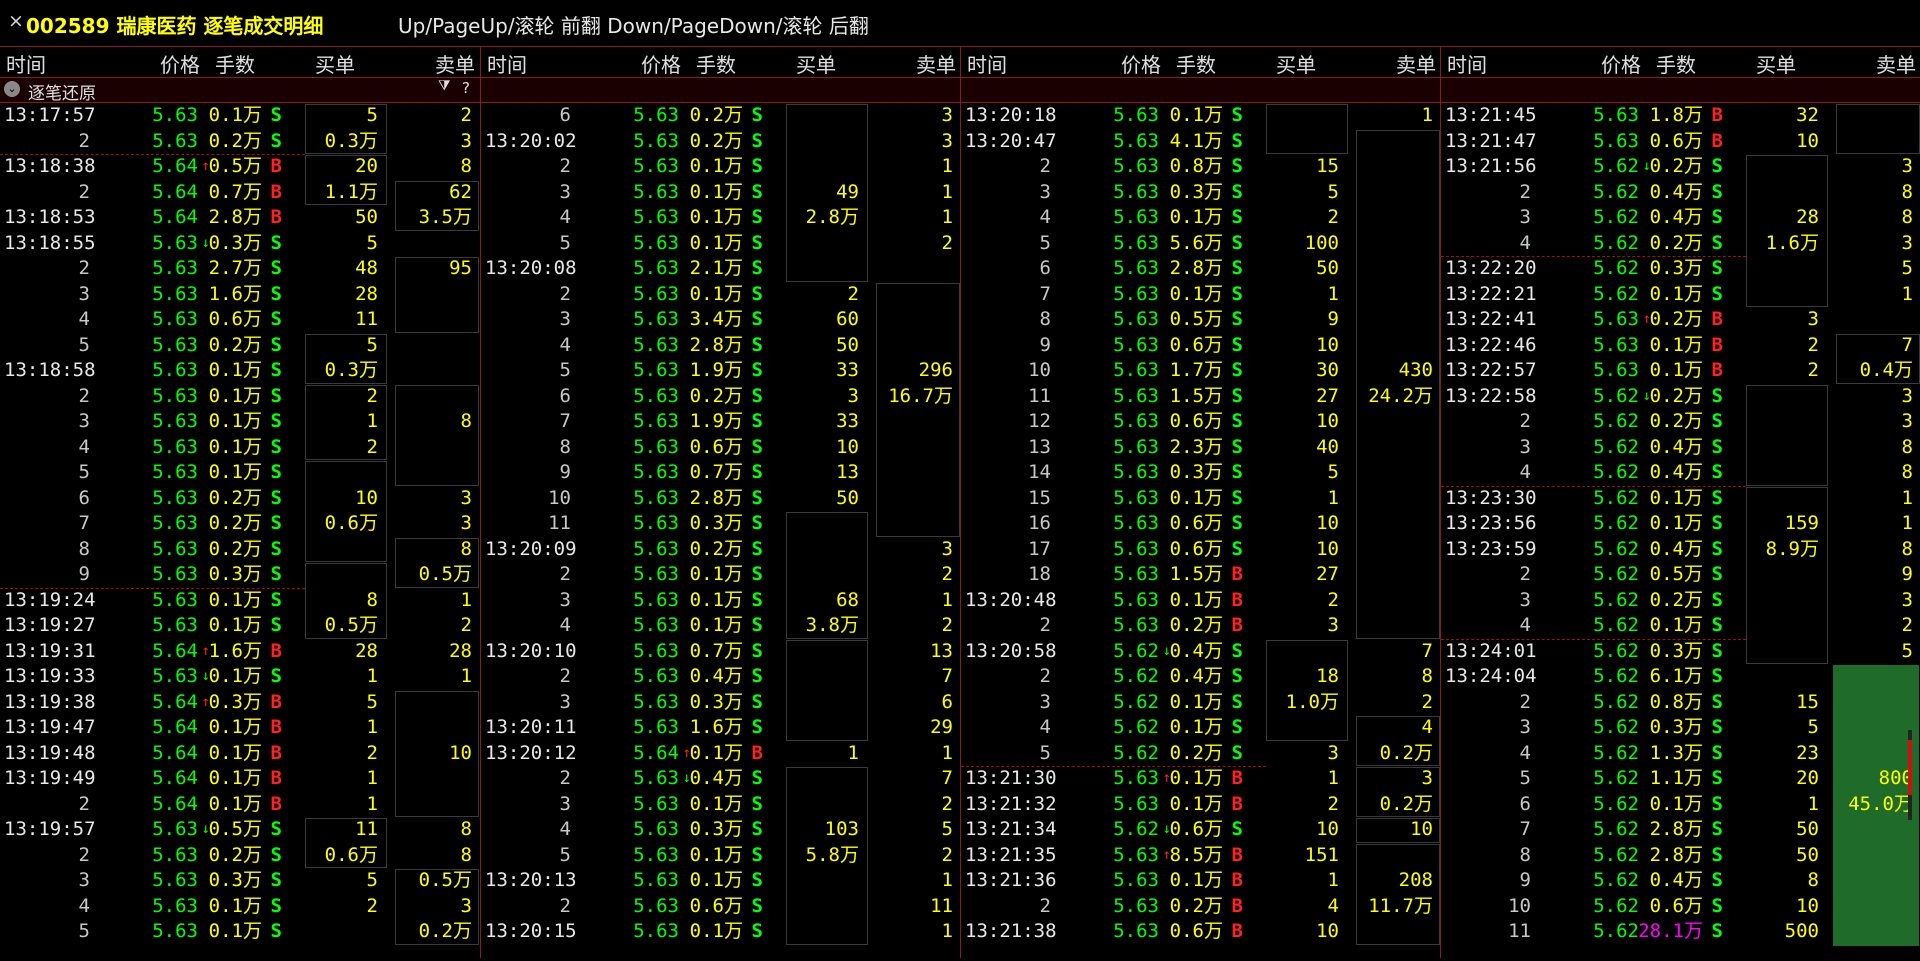 Image resolution: width=1920 pixels, height=961 pixels. What do you see at coordinates (721, 626) in the screenshot?
I see `tick-row: 4 5.63 0.1万 S 3.8万 2` at bounding box center [721, 626].